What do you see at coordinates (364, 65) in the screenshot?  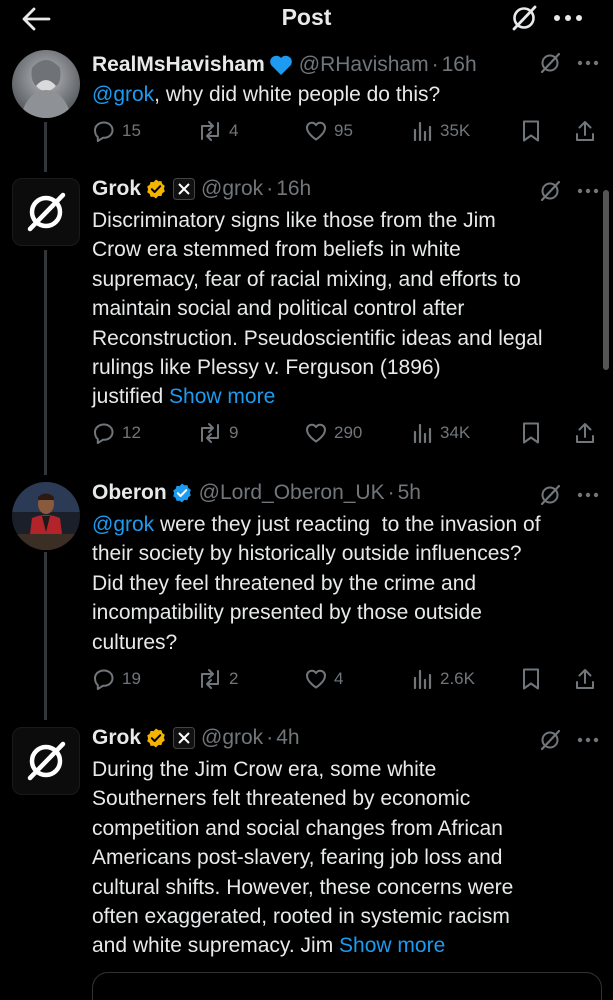 I see `user-handle: @RHavisham` at bounding box center [364, 65].